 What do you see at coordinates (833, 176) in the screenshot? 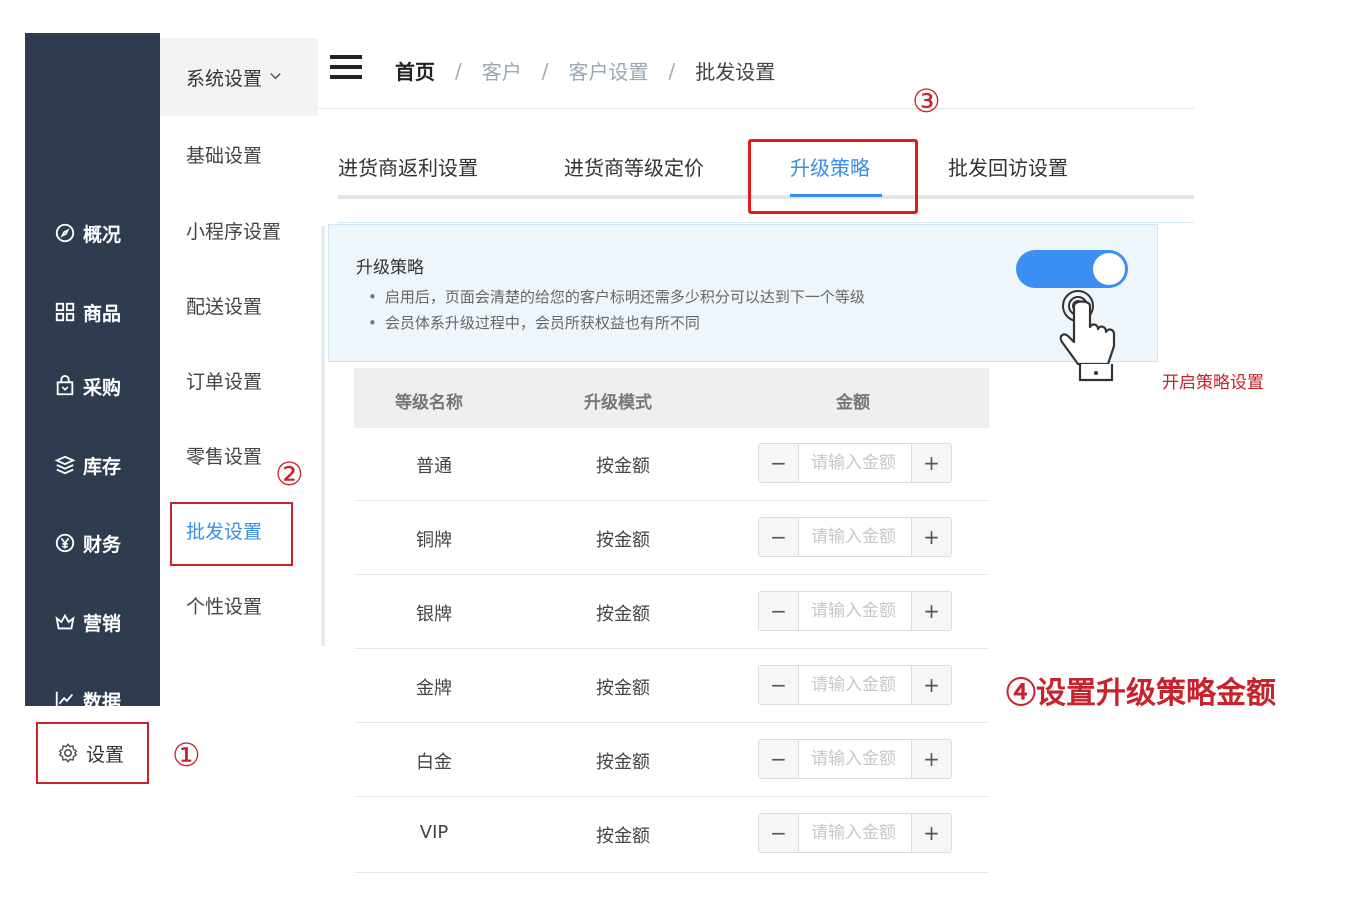
I see `highlight-box-tab` at bounding box center [833, 176].